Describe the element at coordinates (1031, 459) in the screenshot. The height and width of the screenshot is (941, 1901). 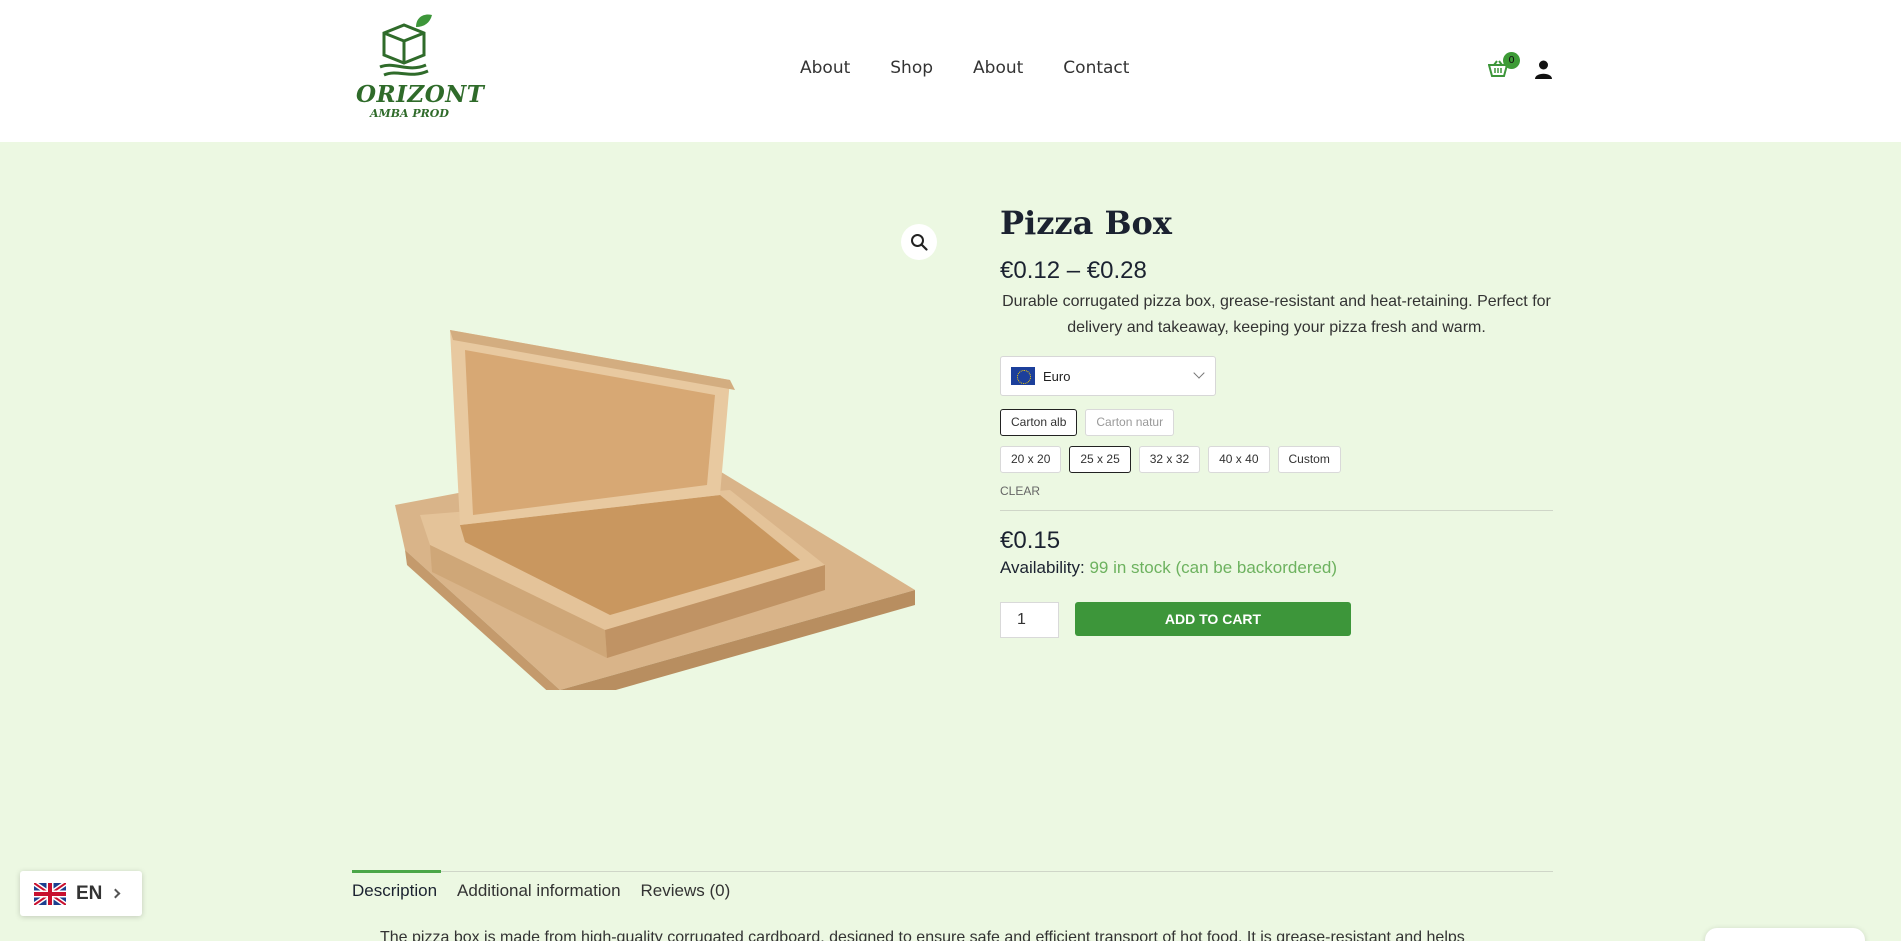
I see `swatch-20x20: 20 x 20` at that location.